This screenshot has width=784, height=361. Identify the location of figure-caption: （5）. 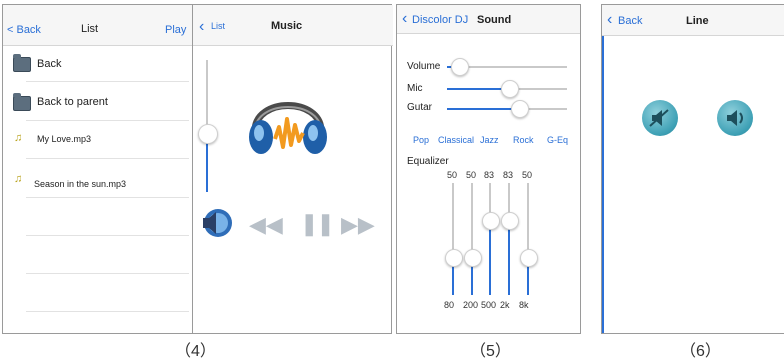
(490, 351).